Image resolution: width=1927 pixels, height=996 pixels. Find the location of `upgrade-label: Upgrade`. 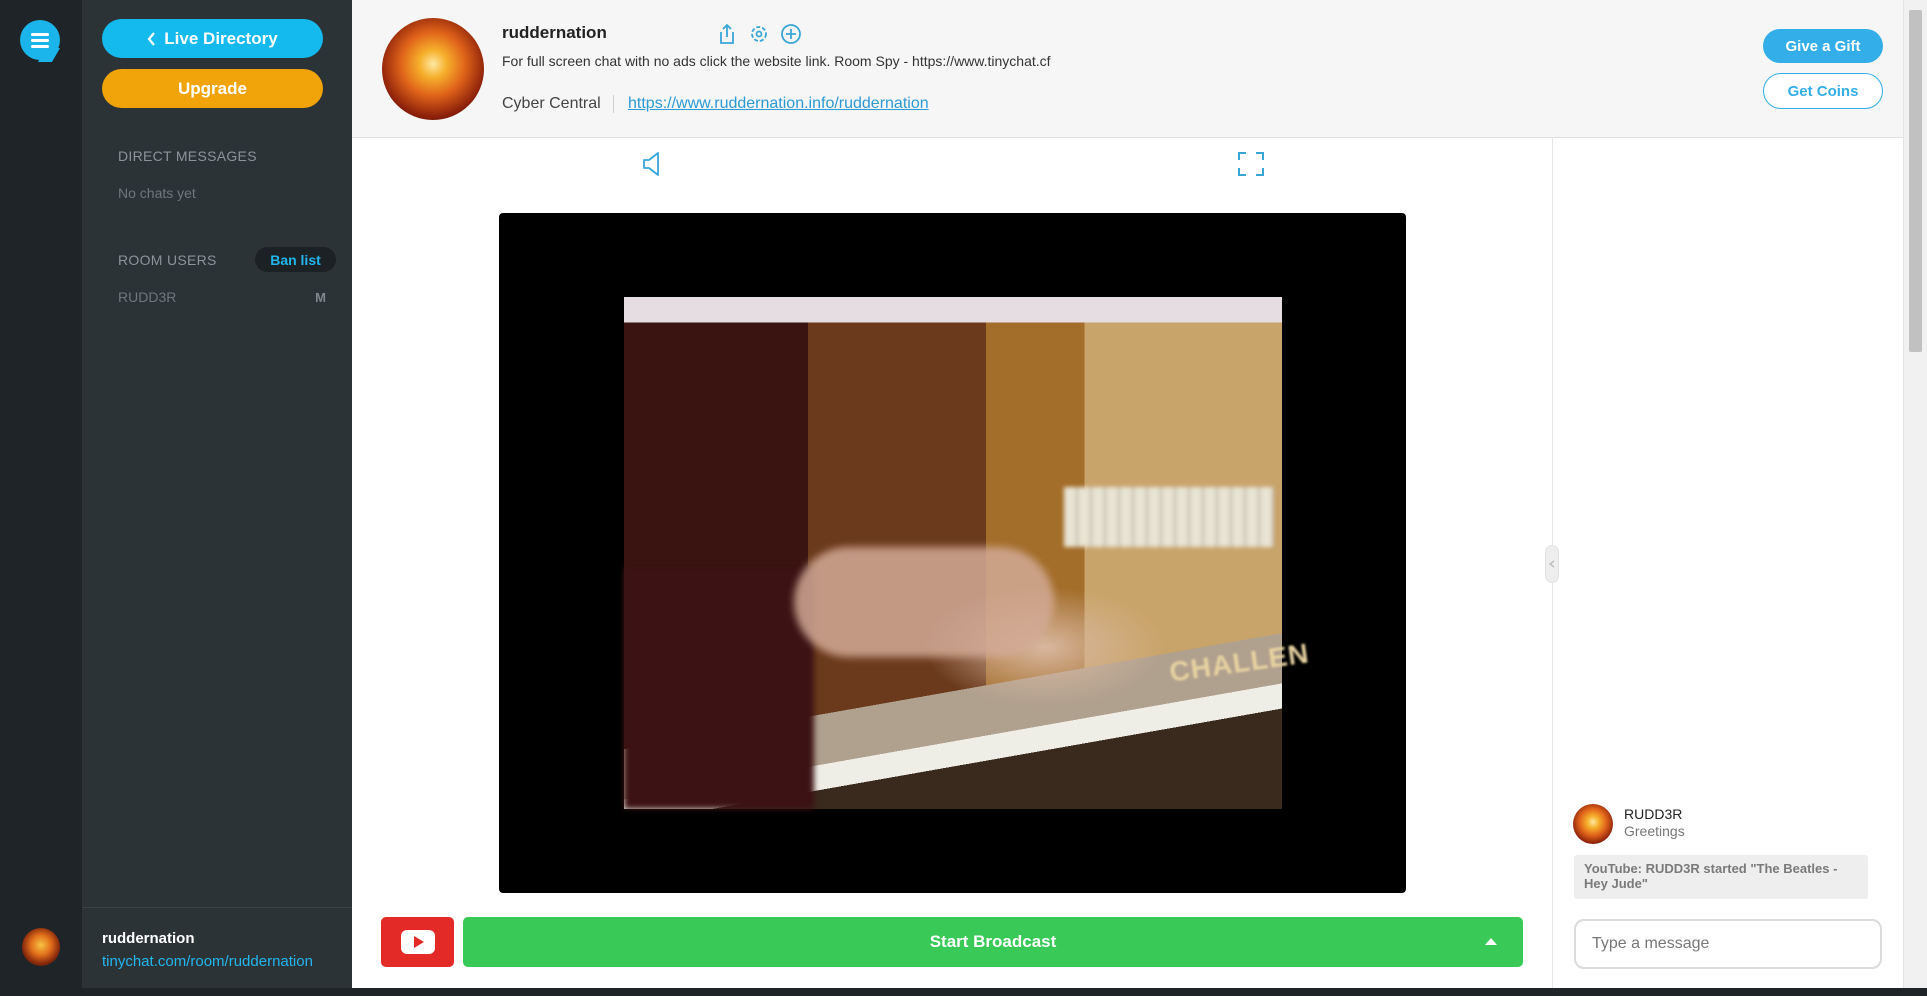

upgrade-label: Upgrade is located at coordinates (212, 88).